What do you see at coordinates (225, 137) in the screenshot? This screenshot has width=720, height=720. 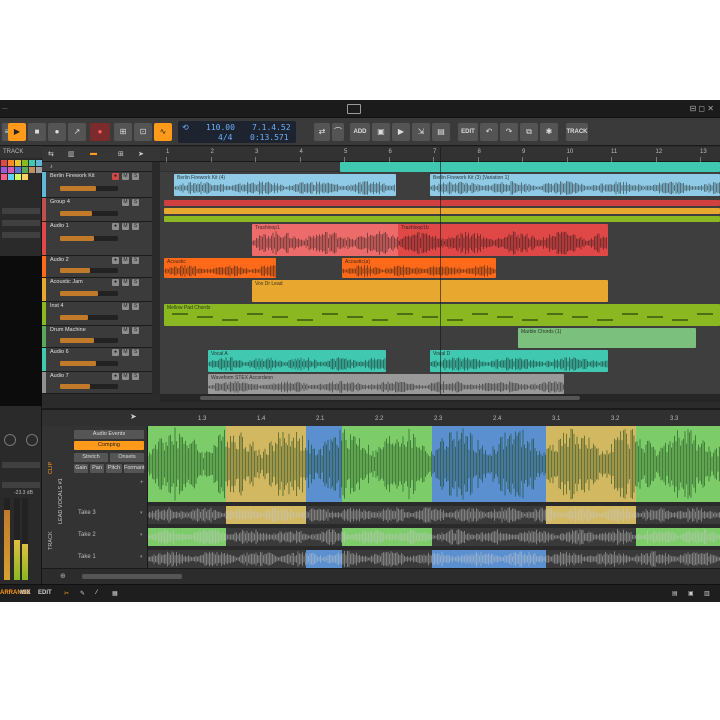 I see `time-signature: 4/4` at bounding box center [225, 137].